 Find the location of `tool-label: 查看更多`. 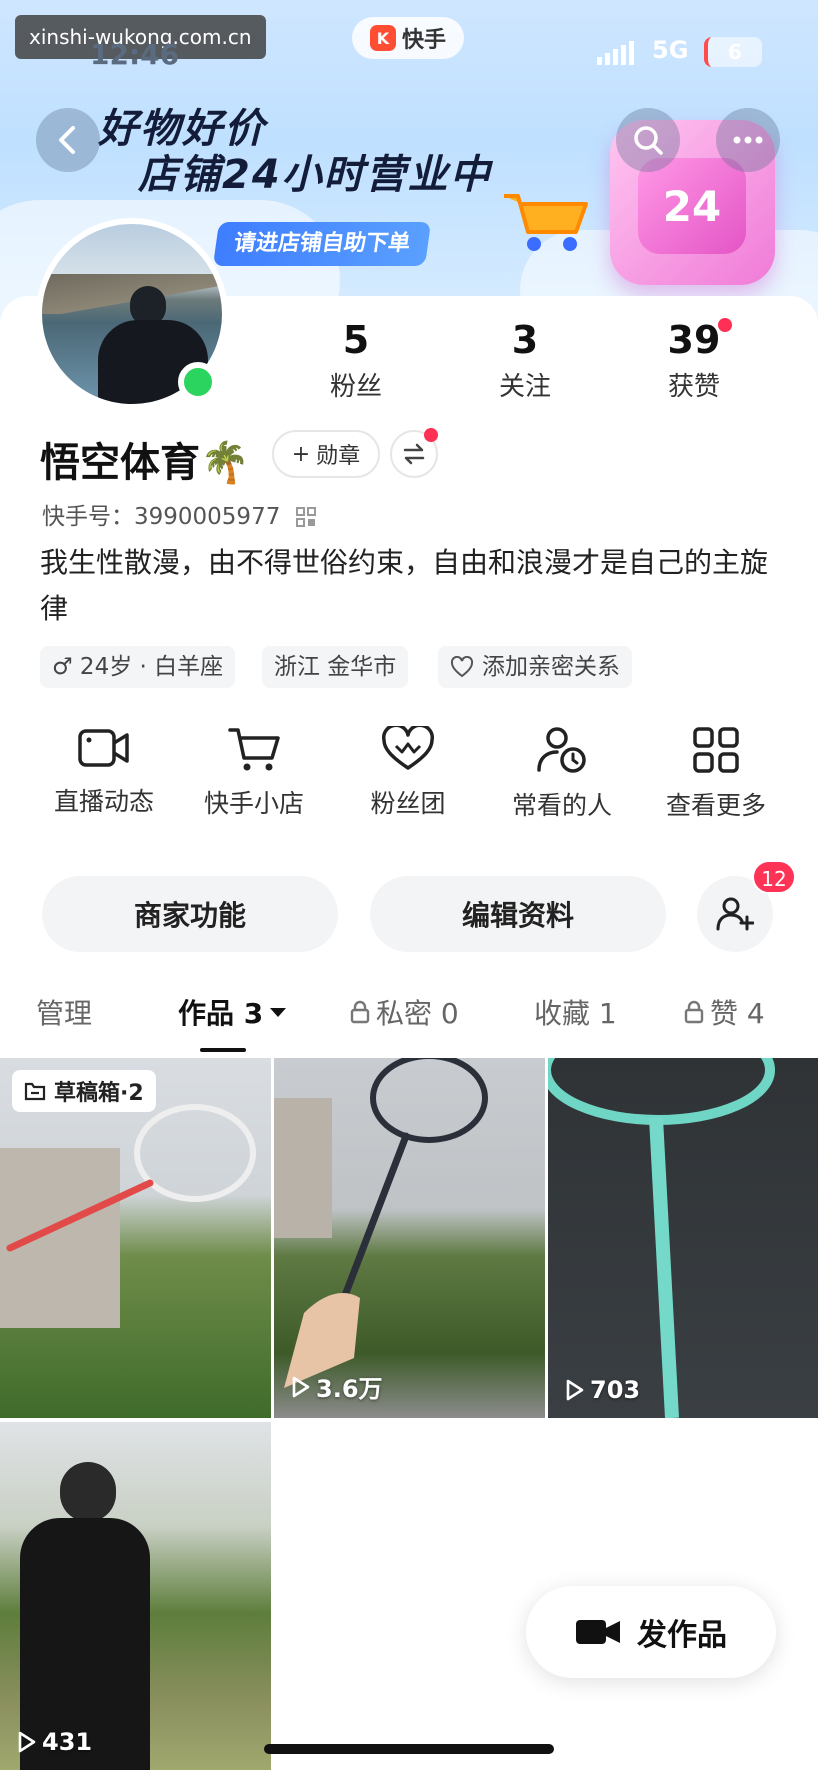

tool-label: 查看更多 is located at coordinates (715, 805).